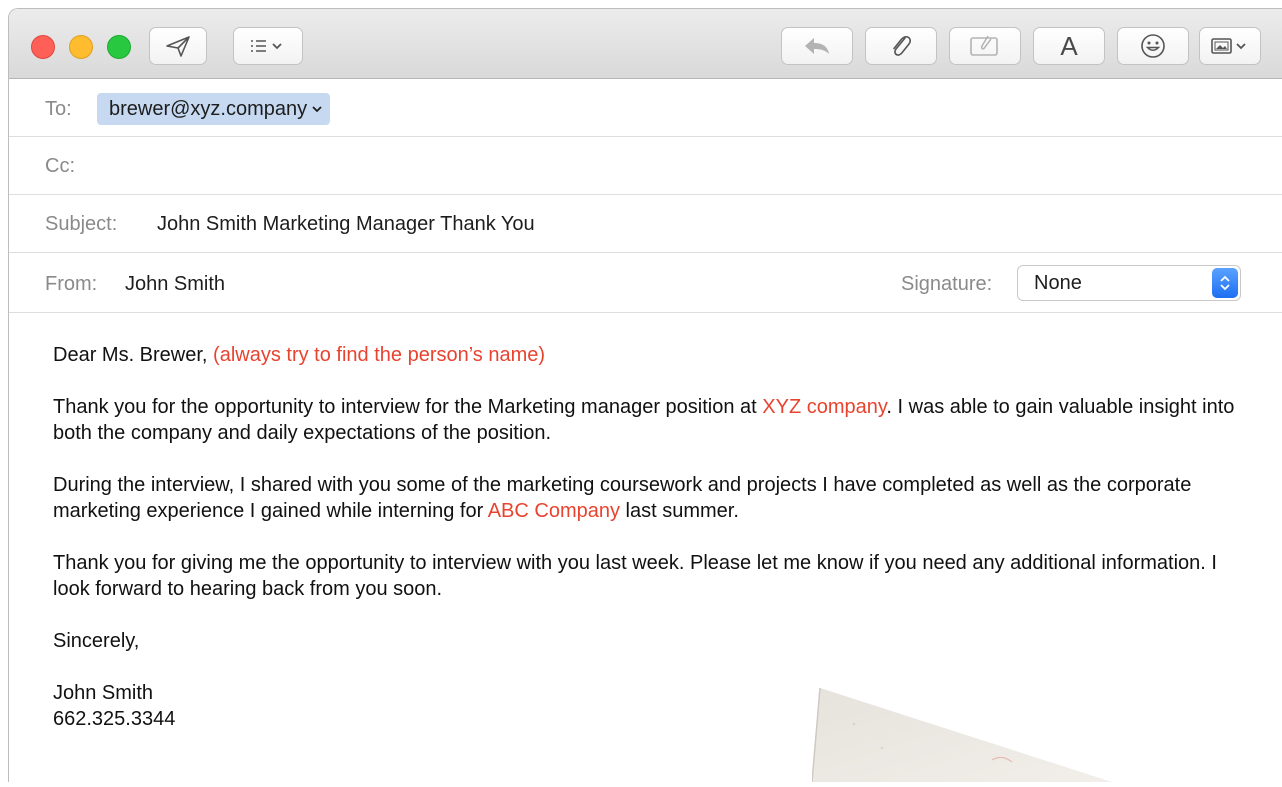  I want to click on header-fields-icon, so click(268, 46).